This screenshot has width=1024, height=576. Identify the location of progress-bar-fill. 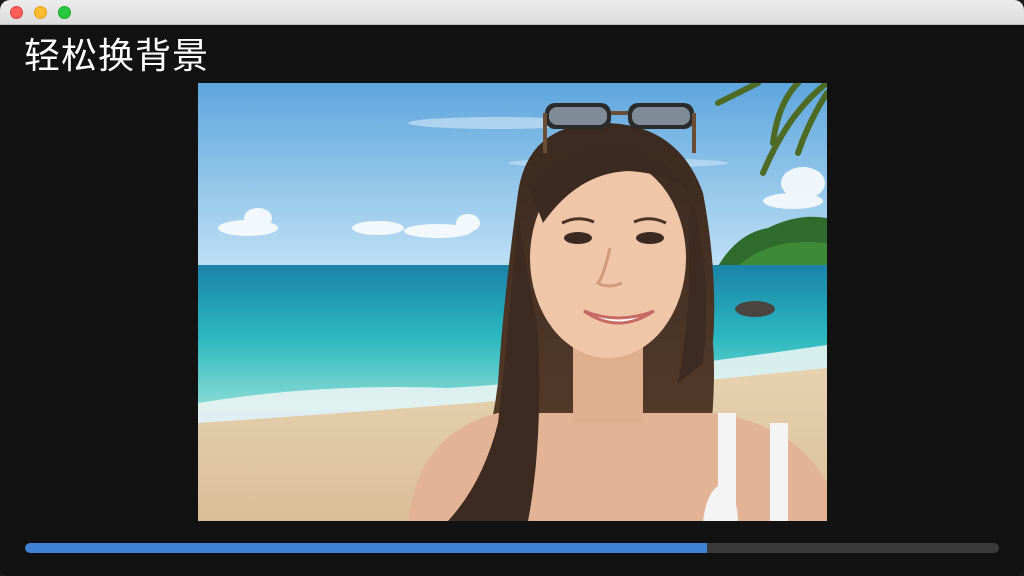
(366, 548).